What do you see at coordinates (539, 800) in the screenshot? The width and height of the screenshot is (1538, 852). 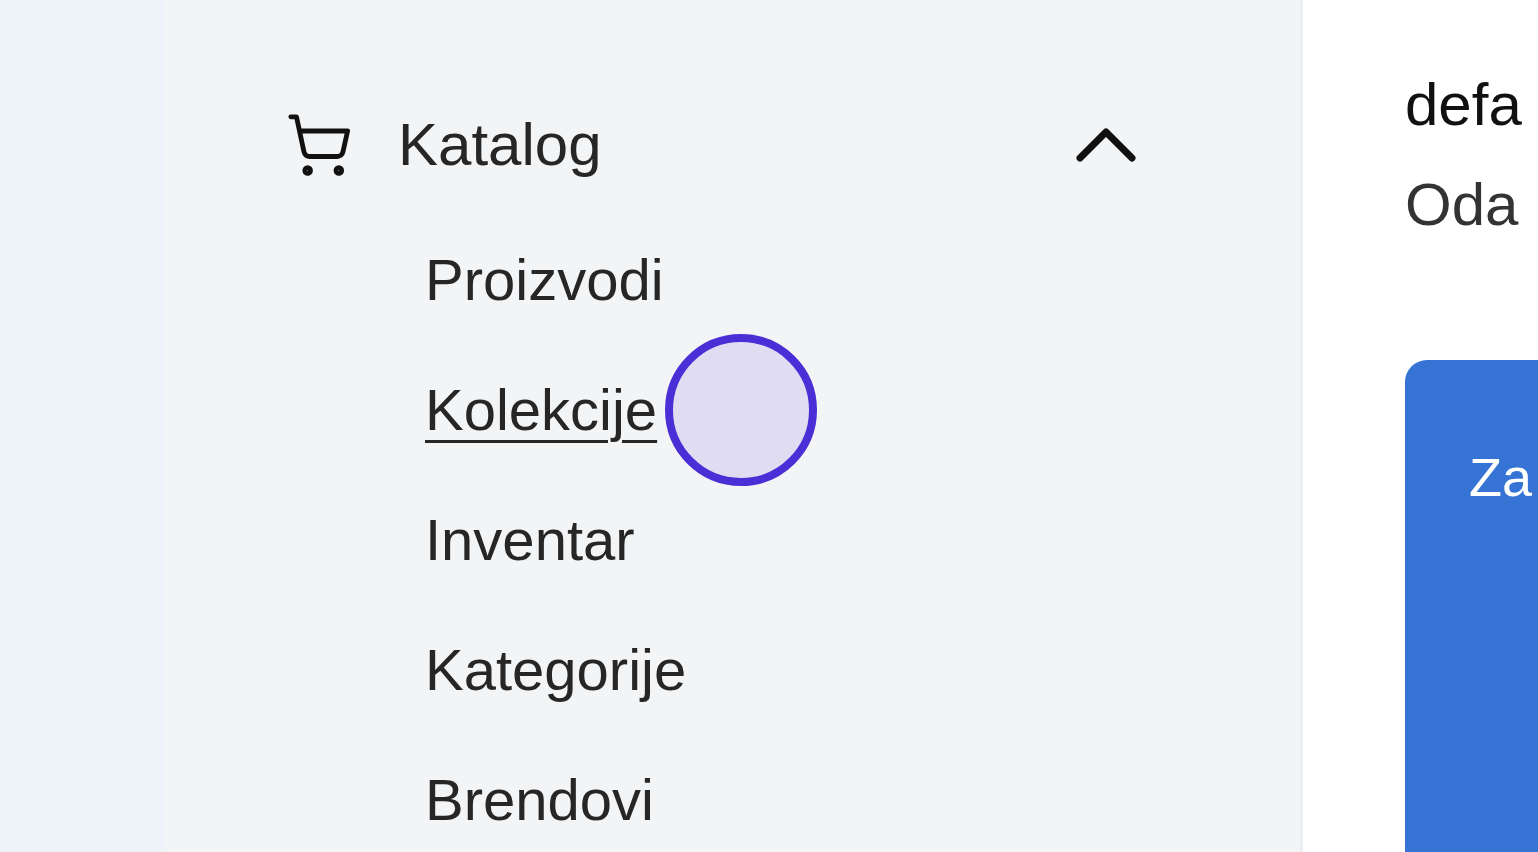 I see `submenu-link: Brendovi` at bounding box center [539, 800].